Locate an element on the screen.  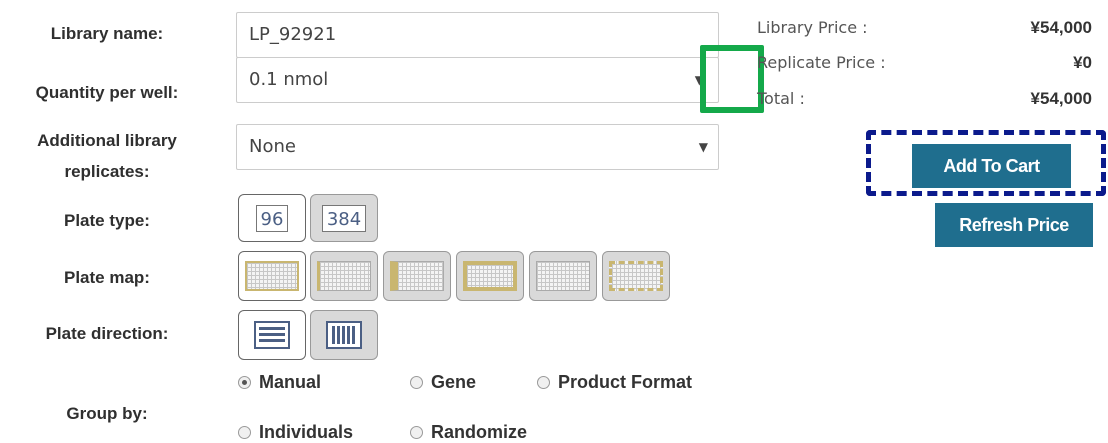
group-by-gene-radio: Gene is located at coordinates (443, 382).